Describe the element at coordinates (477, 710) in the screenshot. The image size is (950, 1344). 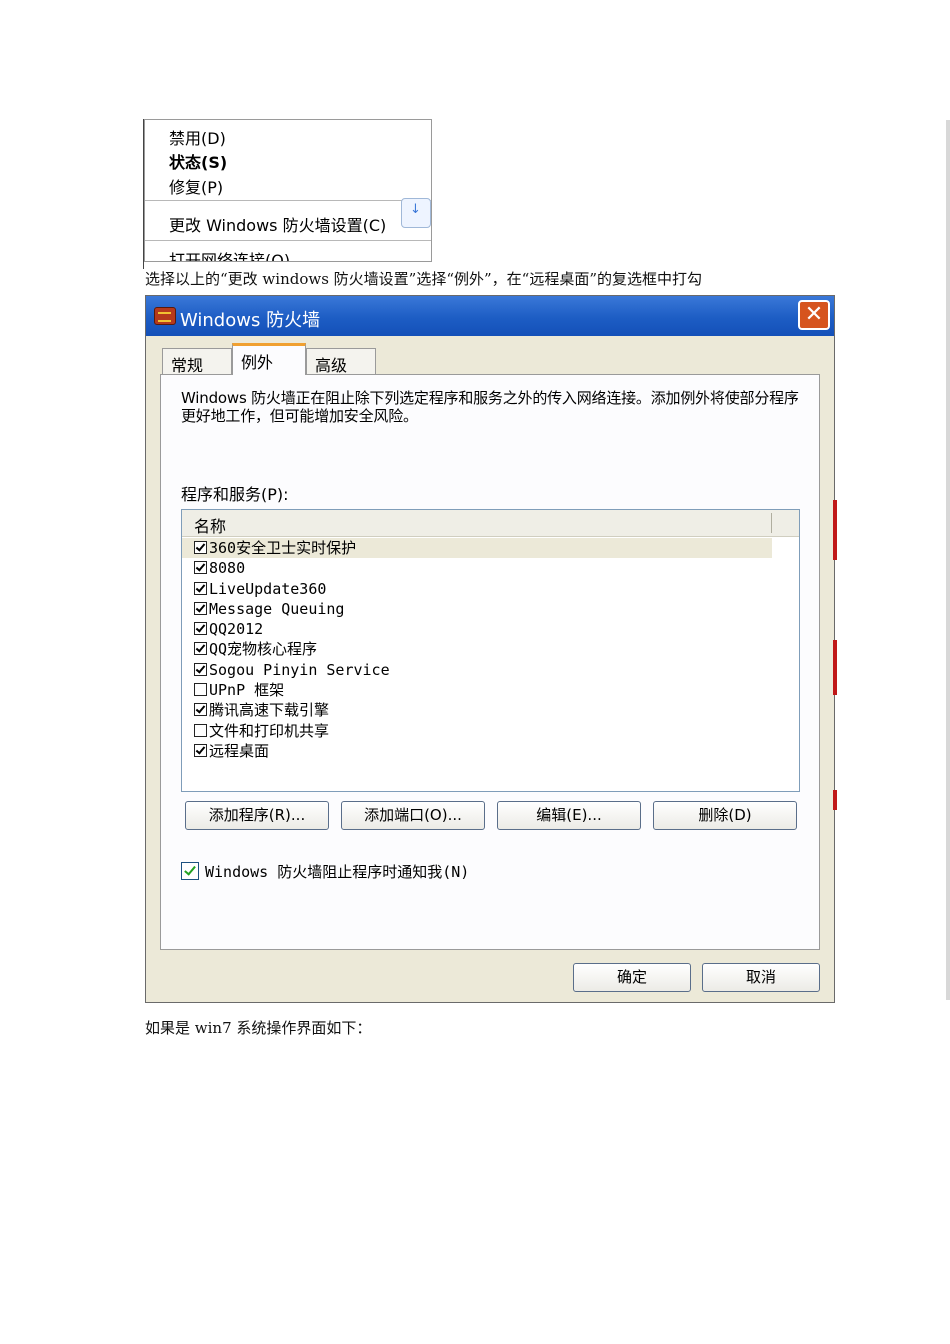
I see `program-row: 腾讯高速下载引擎` at that location.